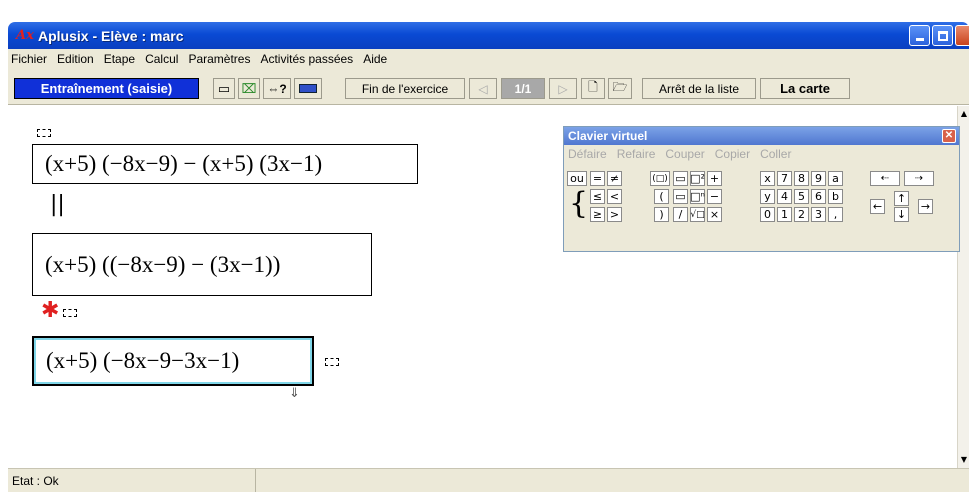 Image resolution: width=969 pixels, height=492 pixels. I want to click on minimize-icon, so click(919, 39).